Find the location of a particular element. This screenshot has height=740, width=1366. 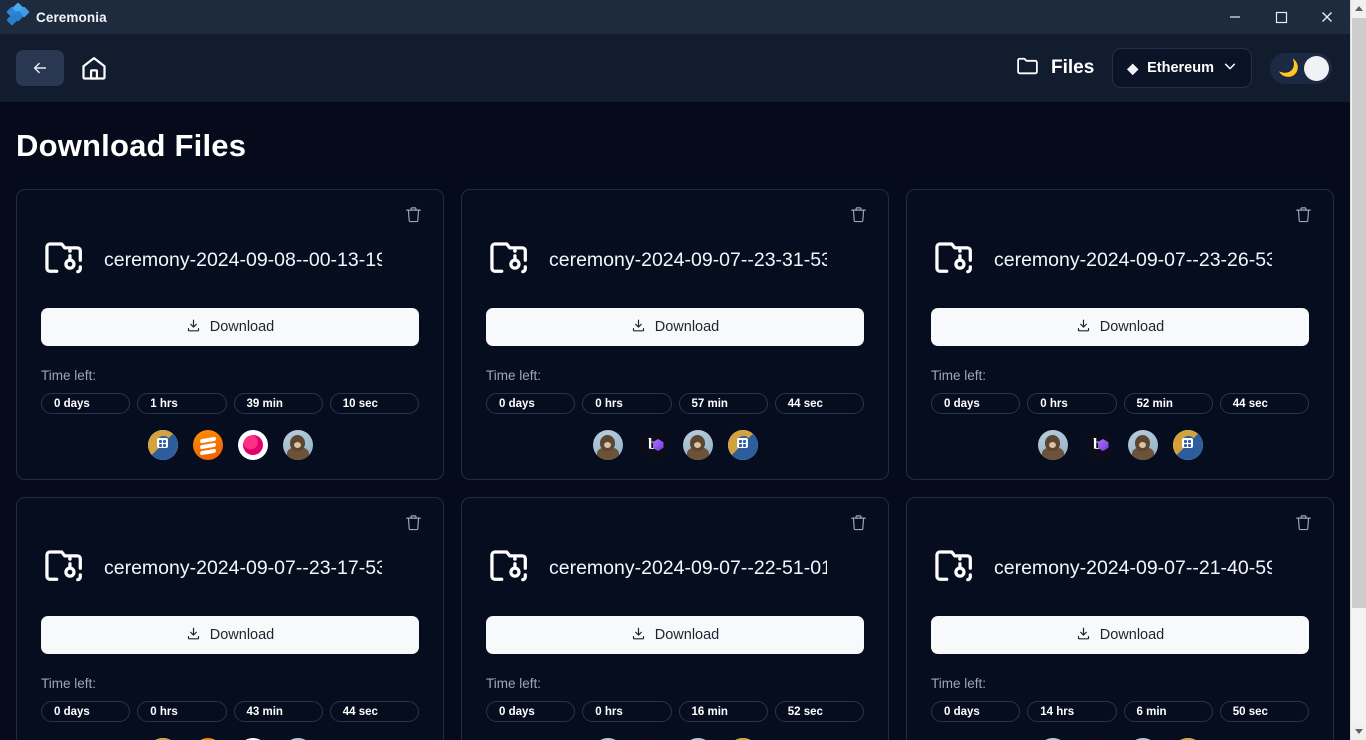

chain-selector: ◆ Ethereum is located at coordinates (1182, 68).